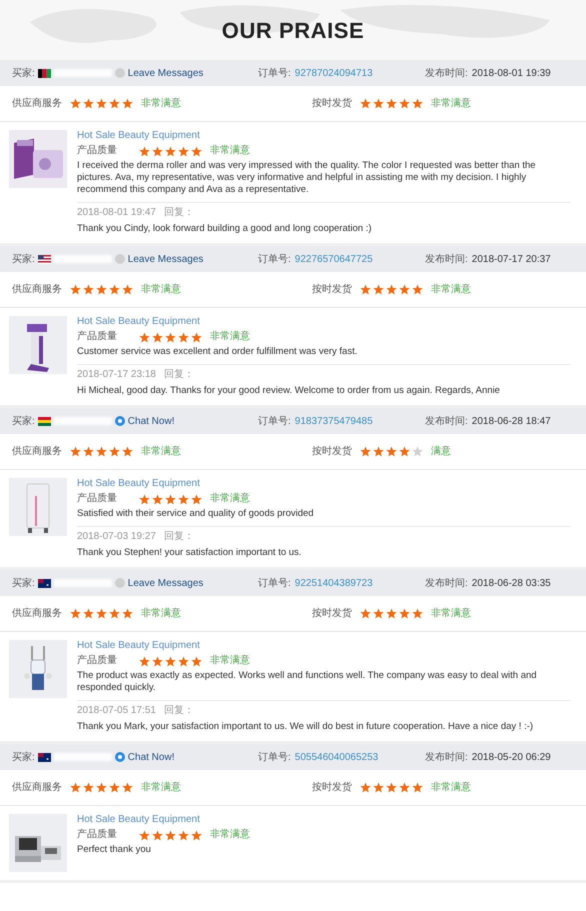 The width and height of the screenshot is (586, 911). I want to click on rating-verdict: 满意, so click(441, 451).